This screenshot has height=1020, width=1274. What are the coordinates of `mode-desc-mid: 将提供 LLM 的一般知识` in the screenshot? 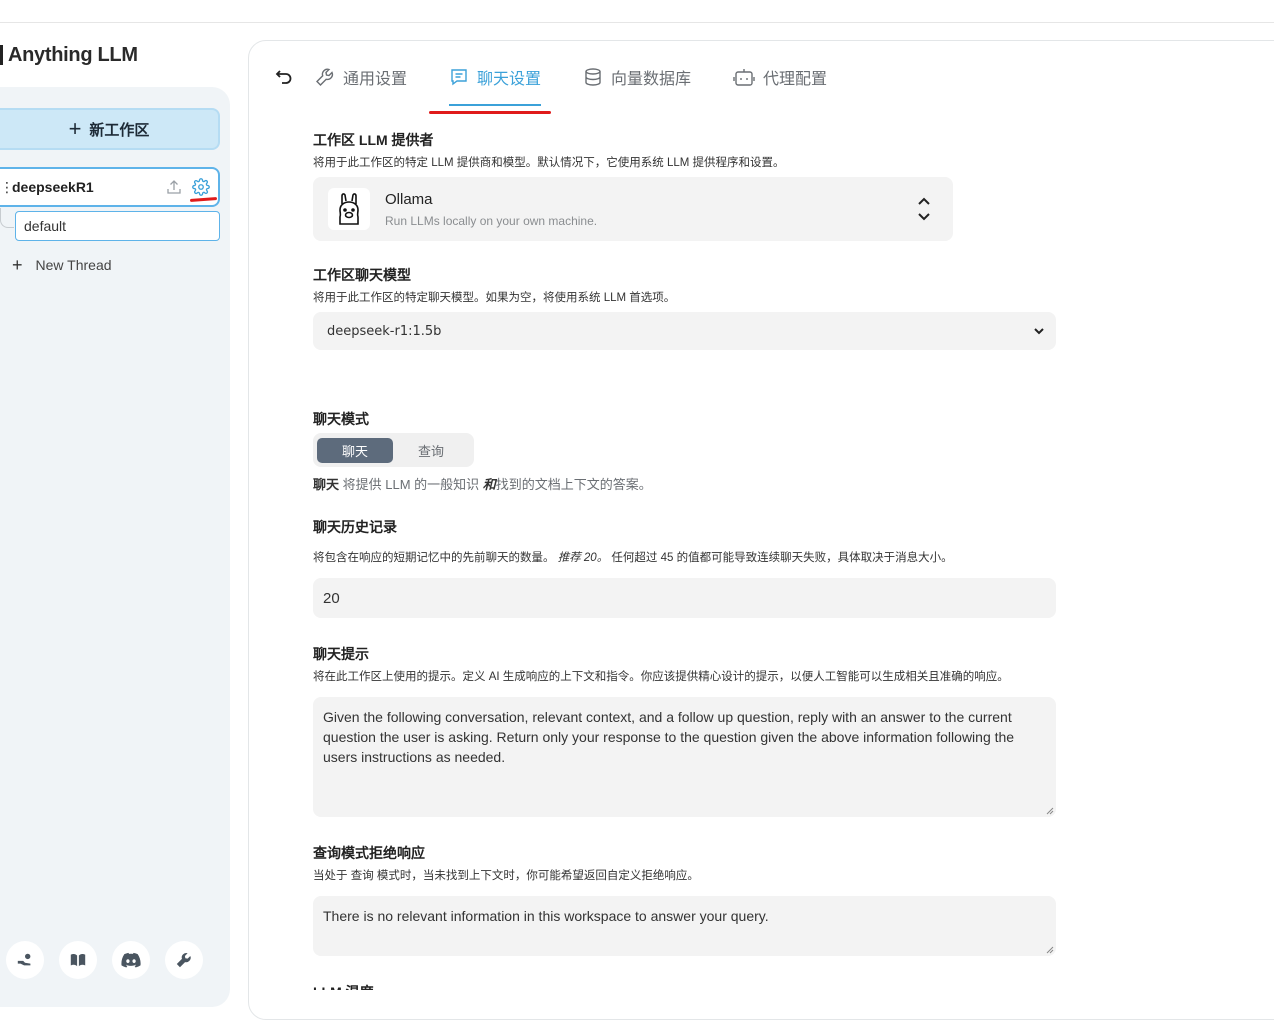 It's located at (411, 484).